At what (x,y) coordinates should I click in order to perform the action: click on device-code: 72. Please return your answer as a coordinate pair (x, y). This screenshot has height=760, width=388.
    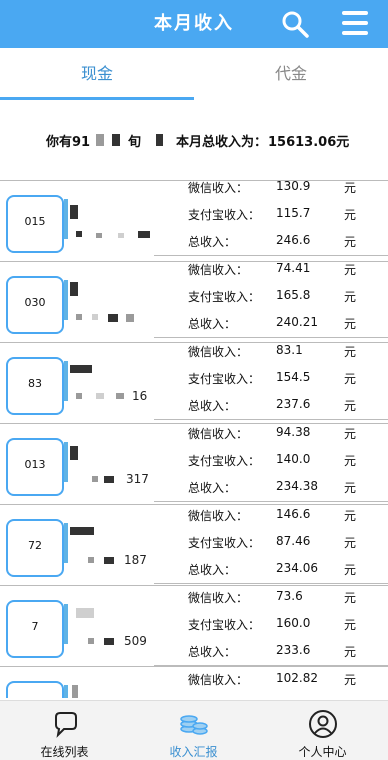
    Looking at the image, I should click on (35, 545).